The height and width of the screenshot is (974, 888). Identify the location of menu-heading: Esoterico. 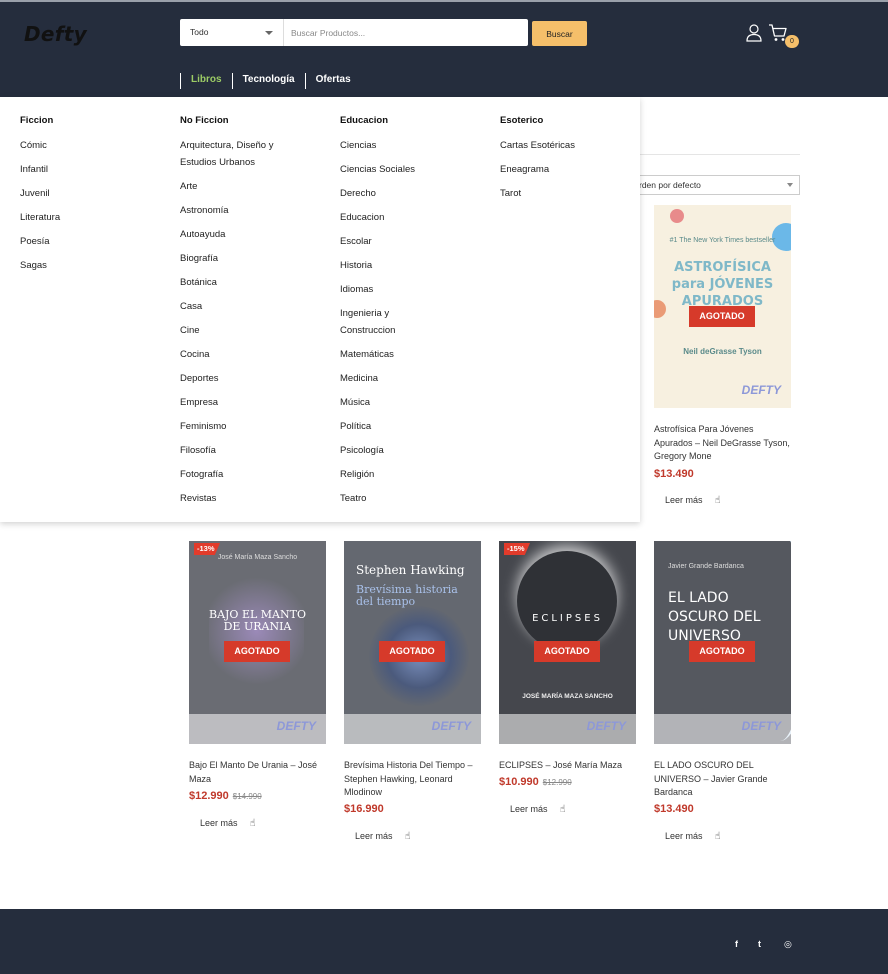
(560, 121).